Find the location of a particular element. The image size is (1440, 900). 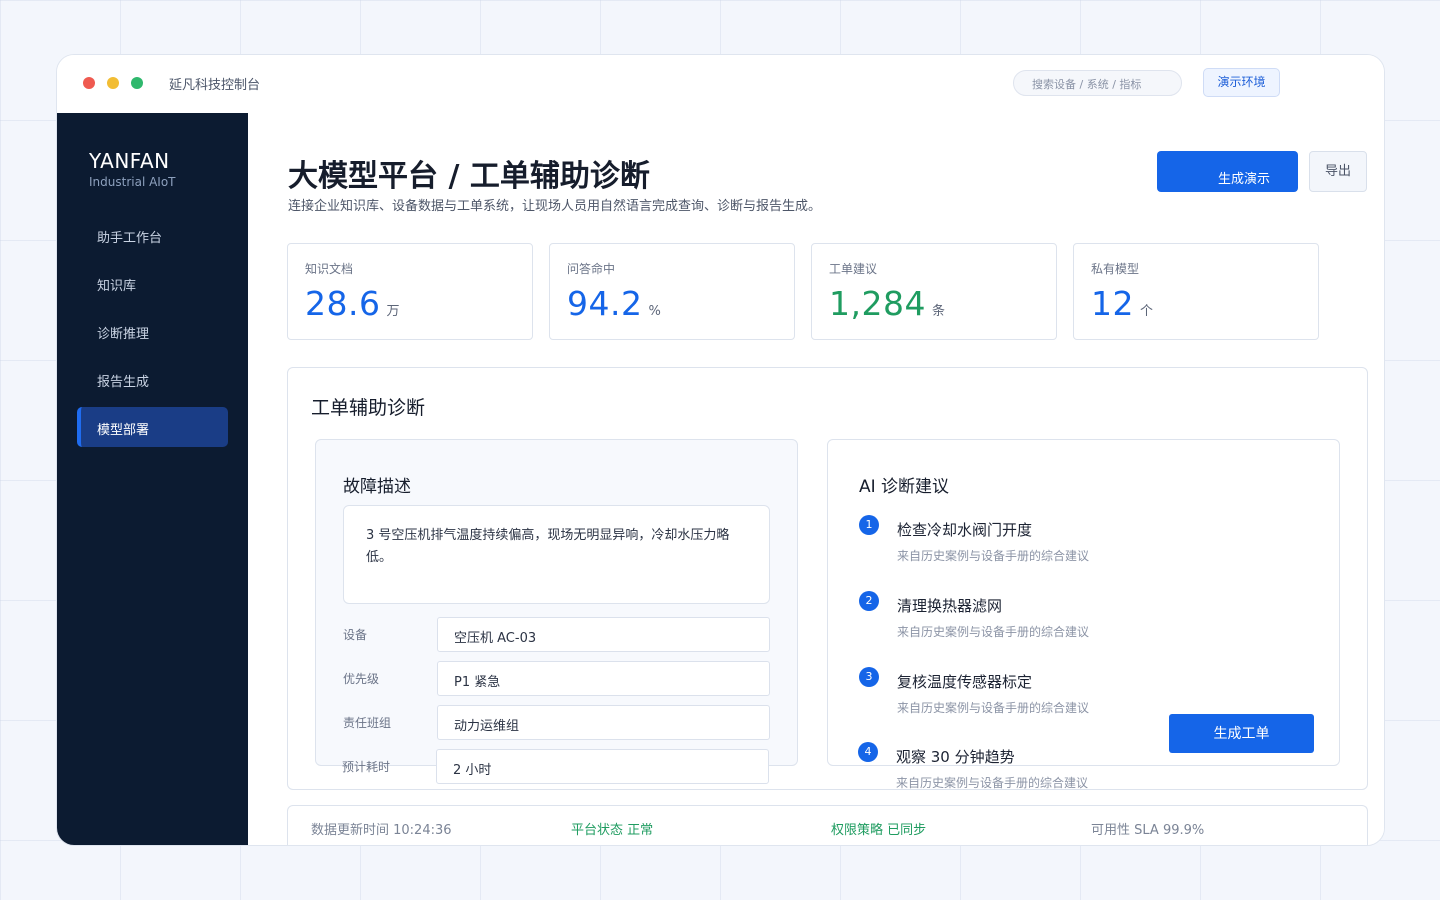

stat-label: 工单建议 is located at coordinates (853, 269).